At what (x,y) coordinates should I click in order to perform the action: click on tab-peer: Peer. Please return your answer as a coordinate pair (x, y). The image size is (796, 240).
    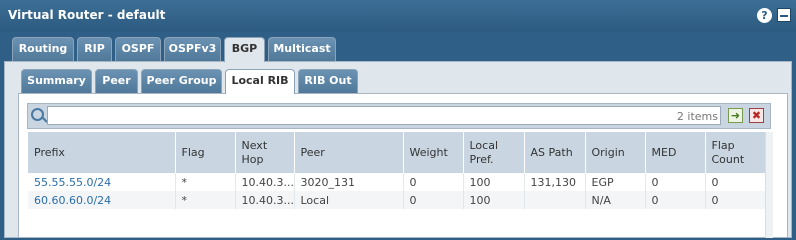
    Looking at the image, I should click on (116, 81).